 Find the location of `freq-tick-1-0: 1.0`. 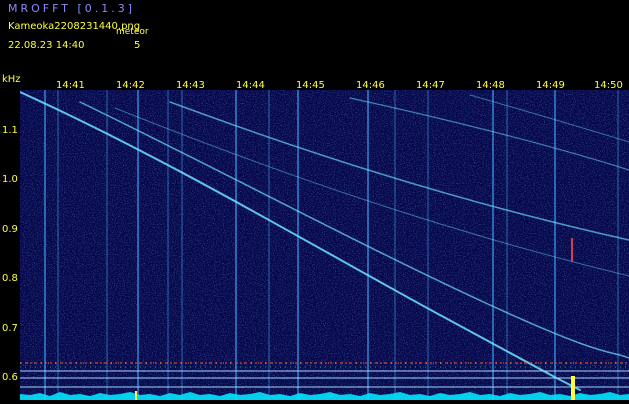

freq-tick-1-0: 1.0 is located at coordinates (10, 179).